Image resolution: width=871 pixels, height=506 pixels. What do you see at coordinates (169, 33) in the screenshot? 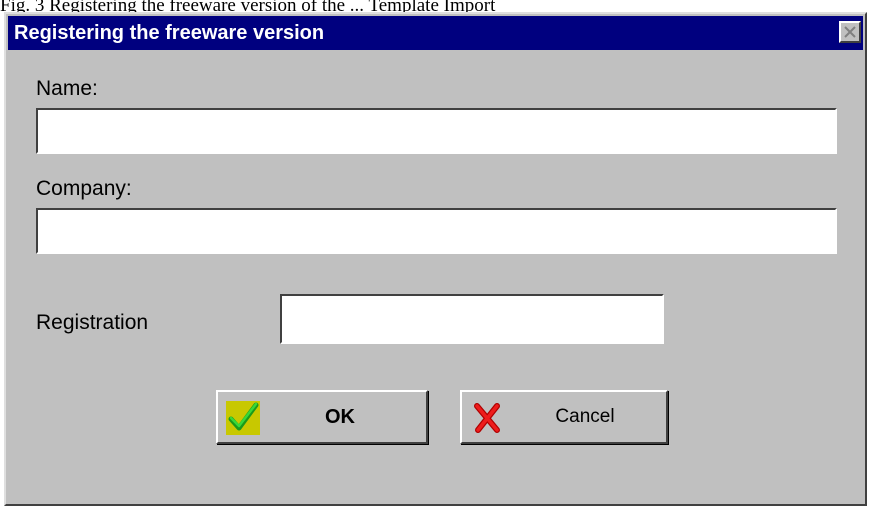
I see `dialog-title: Registering the freeware version` at bounding box center [169, 33].